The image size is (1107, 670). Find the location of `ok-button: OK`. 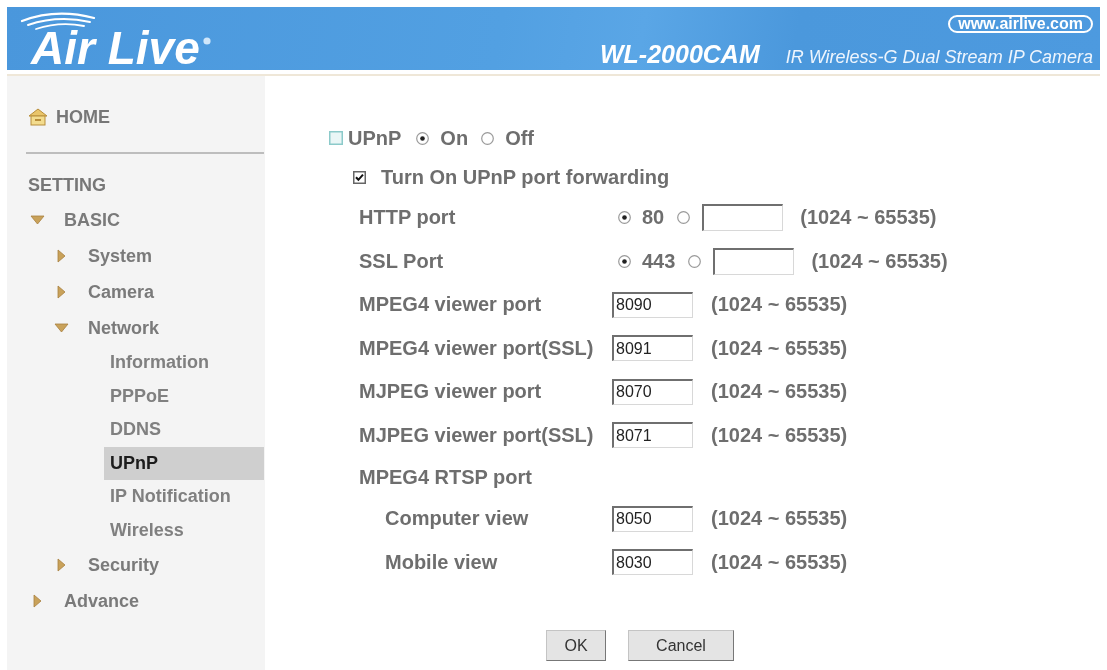

ok-button: OK is located at coordinates (576, 645).